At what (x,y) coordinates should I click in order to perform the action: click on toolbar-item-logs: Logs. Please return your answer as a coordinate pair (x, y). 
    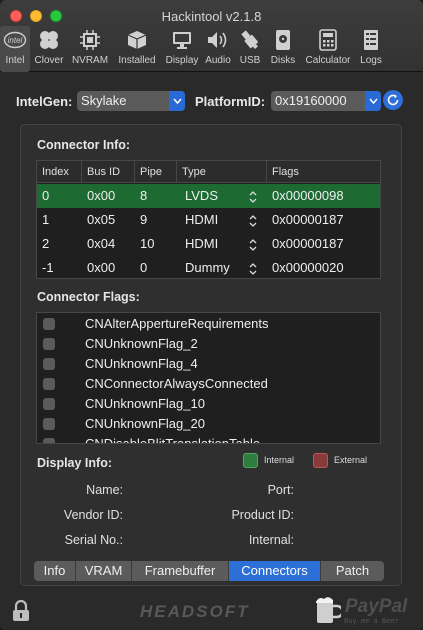
    Looking at the image, I should click on (371, 49).